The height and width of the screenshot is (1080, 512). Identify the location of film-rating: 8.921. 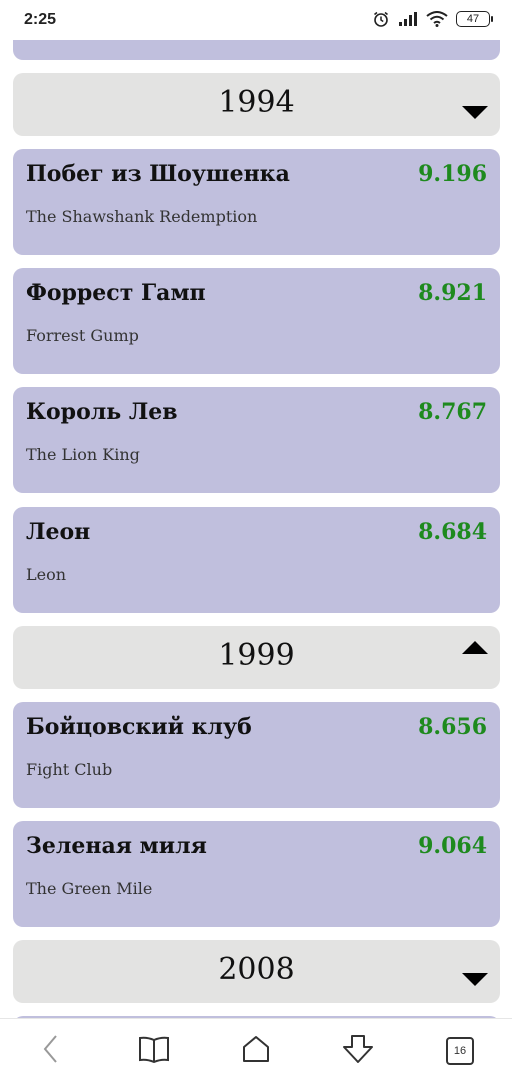
(452, 293).